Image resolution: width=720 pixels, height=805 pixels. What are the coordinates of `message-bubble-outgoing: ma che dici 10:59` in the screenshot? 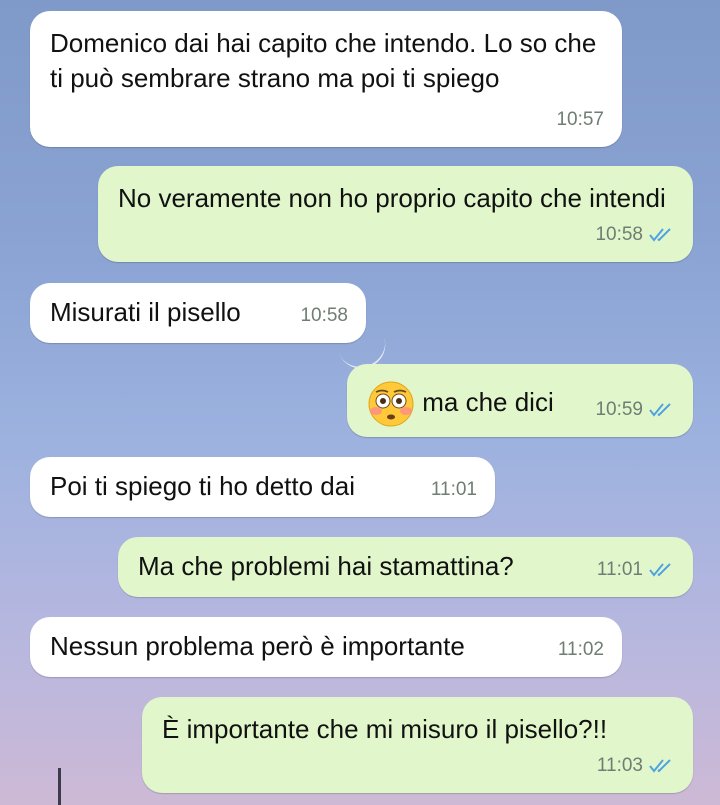 It's located at (520, 400).